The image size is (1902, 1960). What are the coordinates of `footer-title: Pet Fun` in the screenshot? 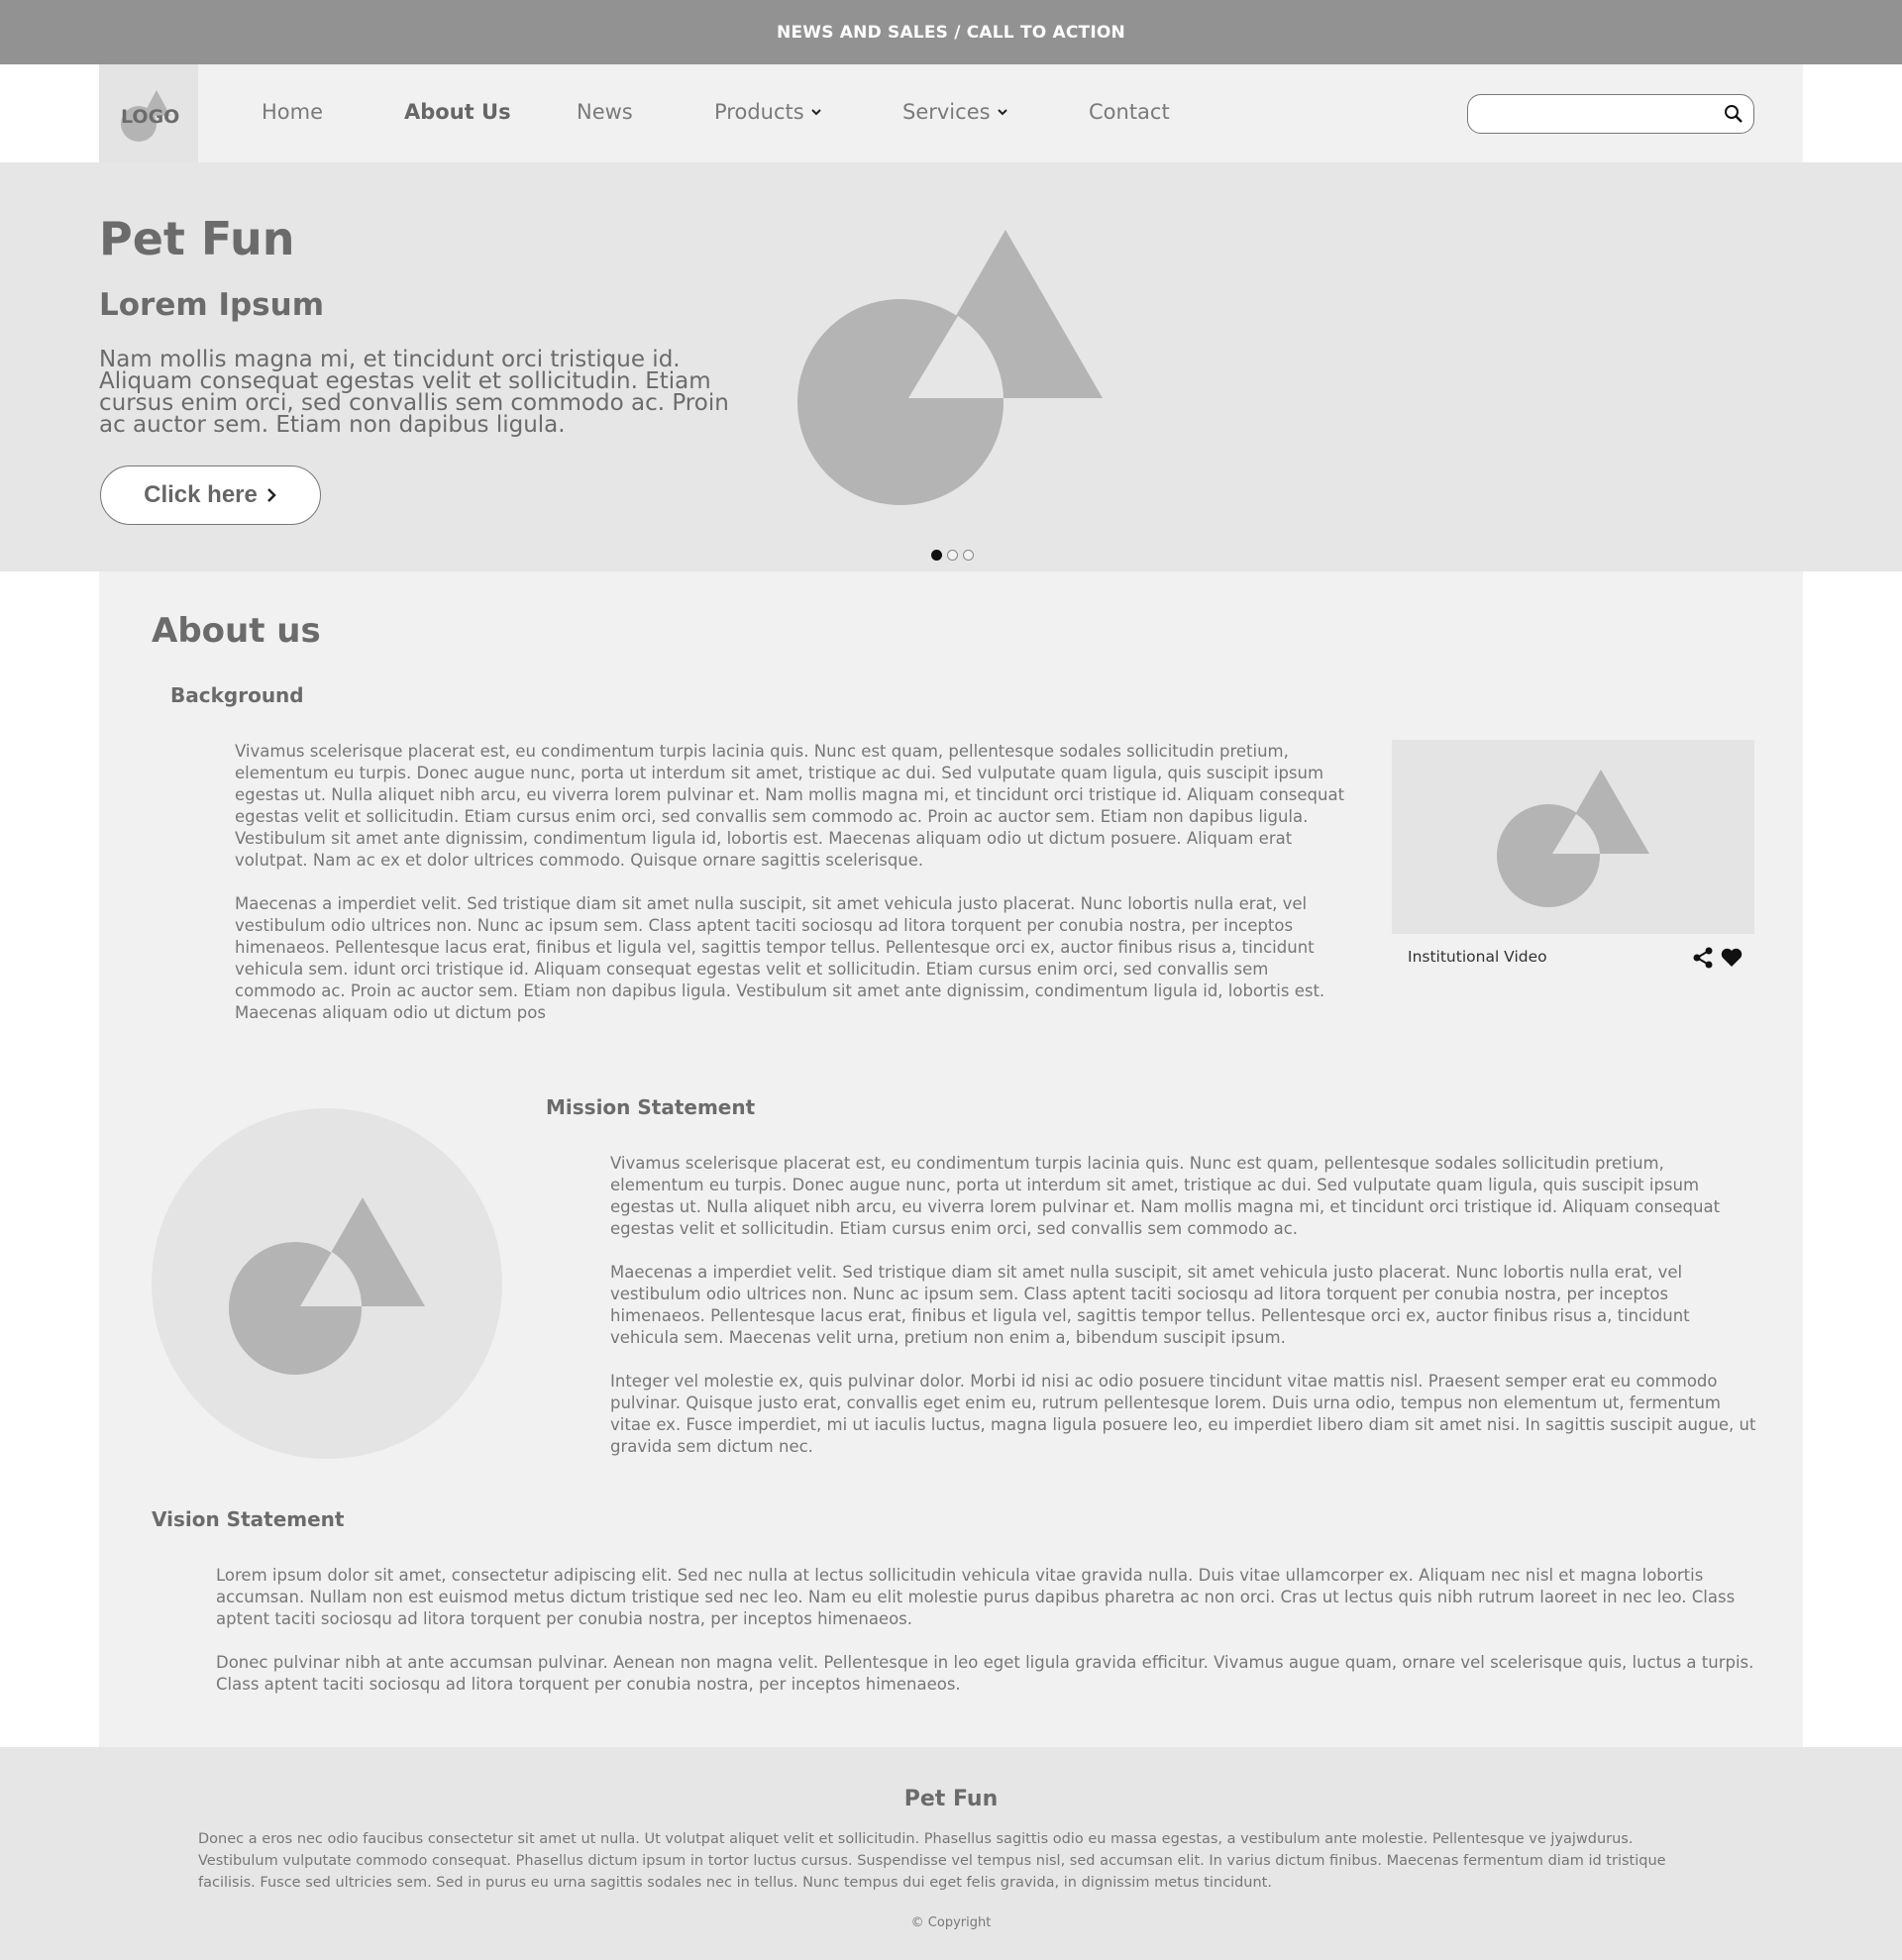 It's located at (951, 1799).